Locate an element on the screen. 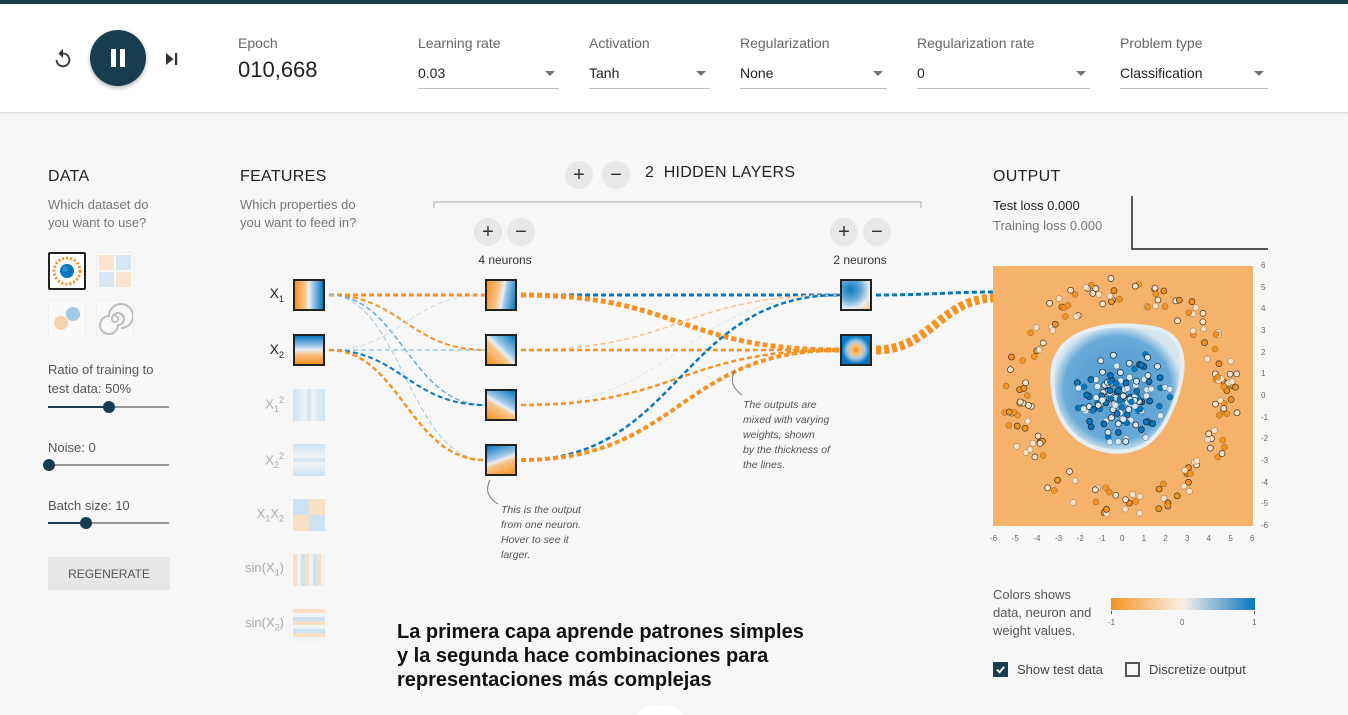 The height and width of the screenshot is (715, 1348). y-tick-label: 6 is located at coordinates (1263, 265).